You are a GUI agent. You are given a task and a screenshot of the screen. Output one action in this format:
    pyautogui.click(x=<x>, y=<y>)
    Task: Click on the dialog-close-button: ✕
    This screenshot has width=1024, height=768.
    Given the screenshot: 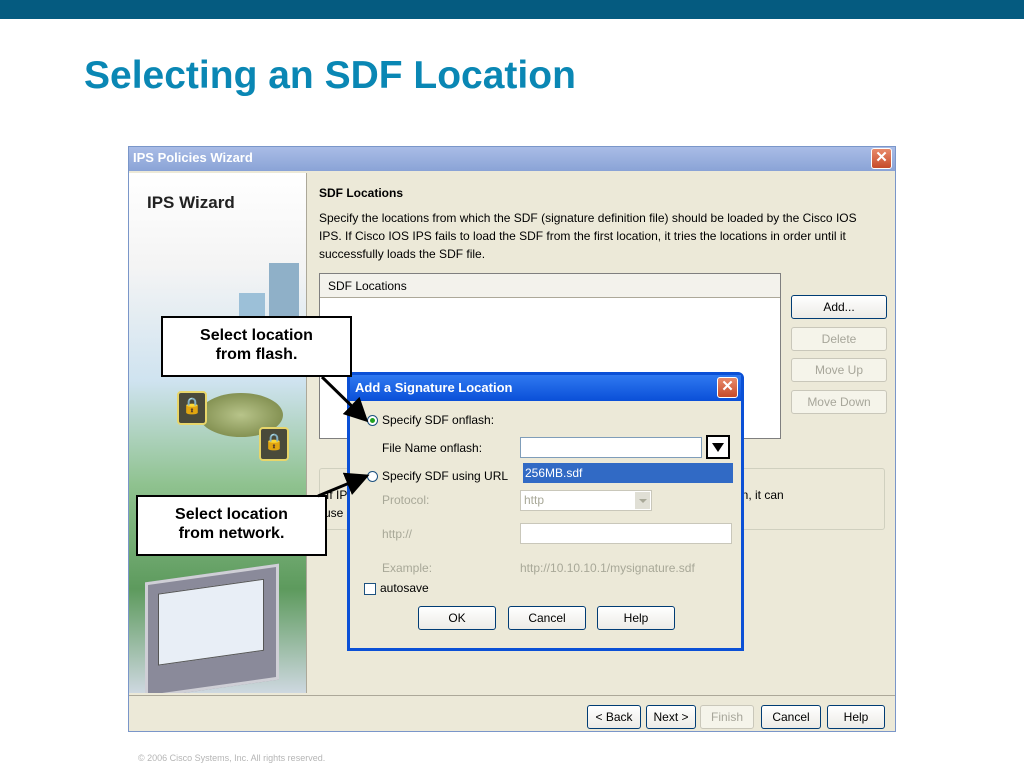 What is the action you would take?
    pyautogui.click(x=727, y=387)
    